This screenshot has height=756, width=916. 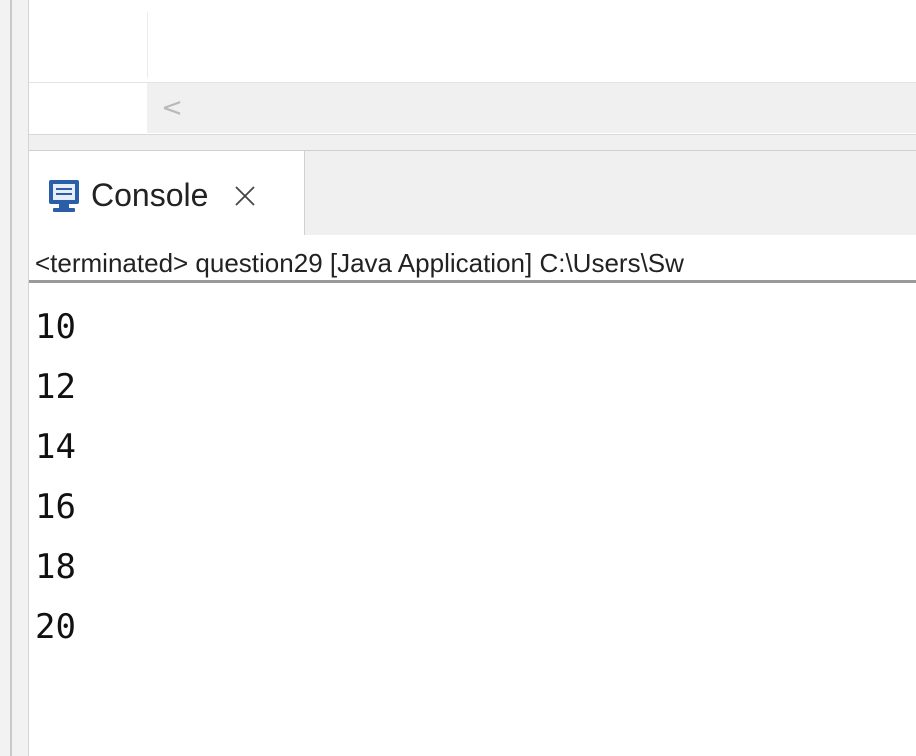 I want to click on tab-console-label: Console, so click(x=150, y=194).